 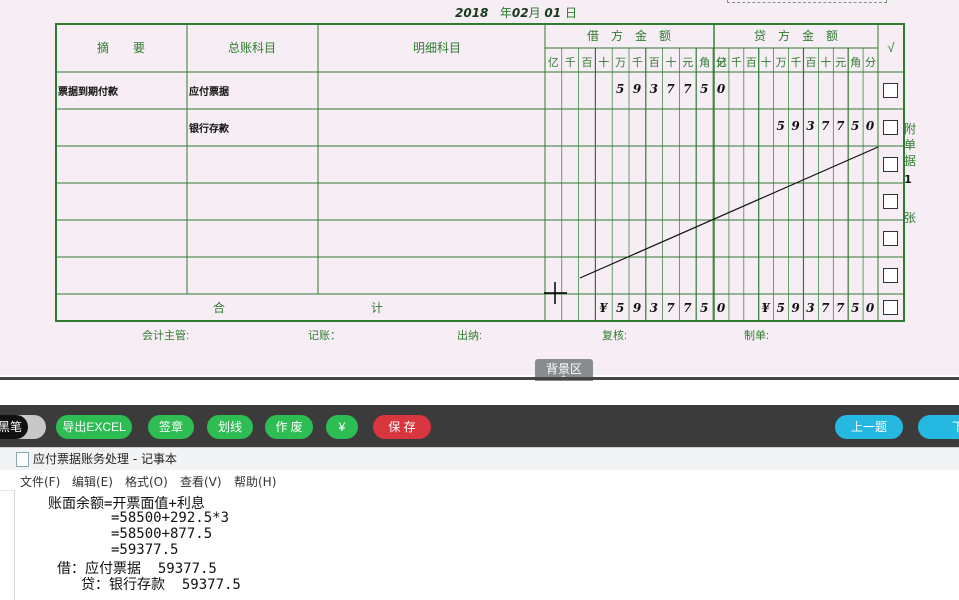 What do you see at coordinates (92, 481) in the screenshot?
I see `menu-edit: 编辑(E)` at bounding box center [92, 481].